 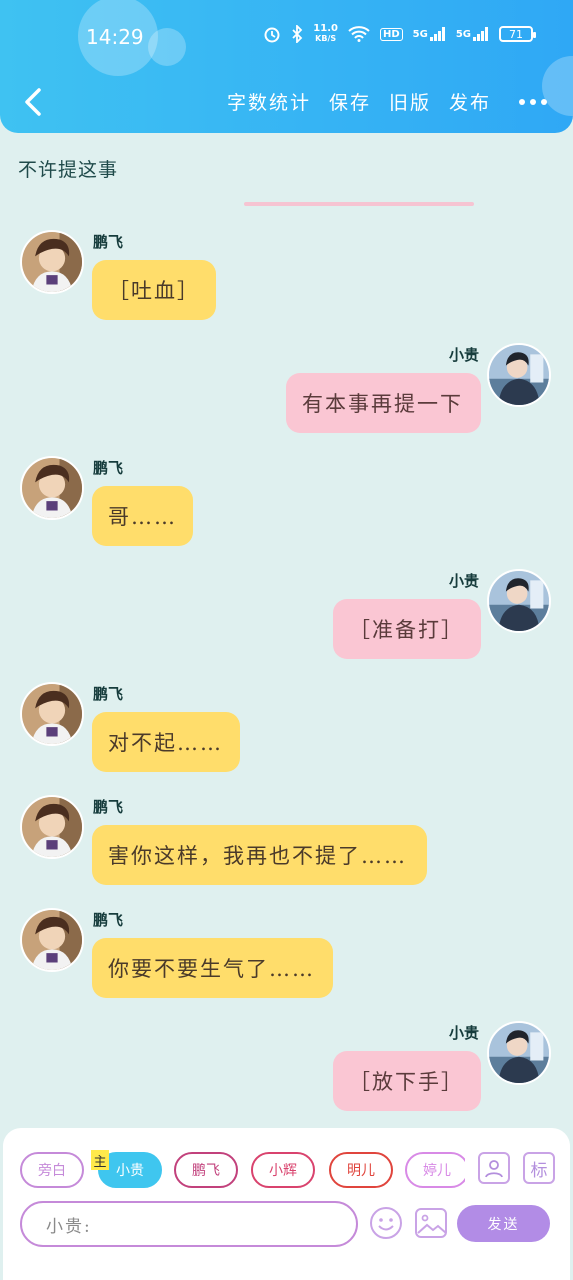 I want to click on net-speed: 11.0 KB/S, so click(x=325, y=34).